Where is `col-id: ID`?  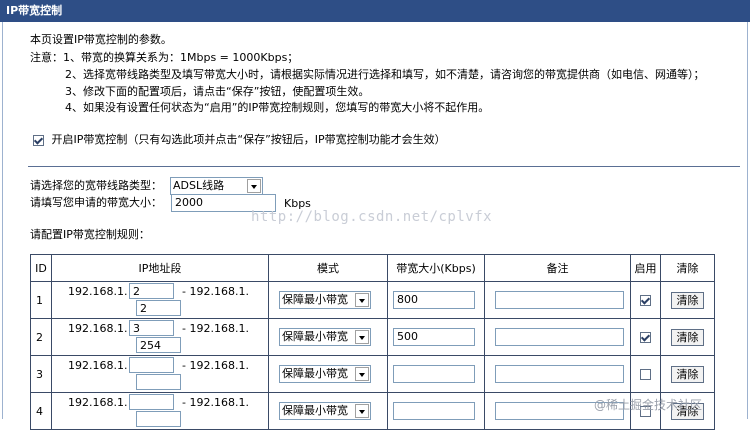 col-id: ID is located at coordinates (41, 268).